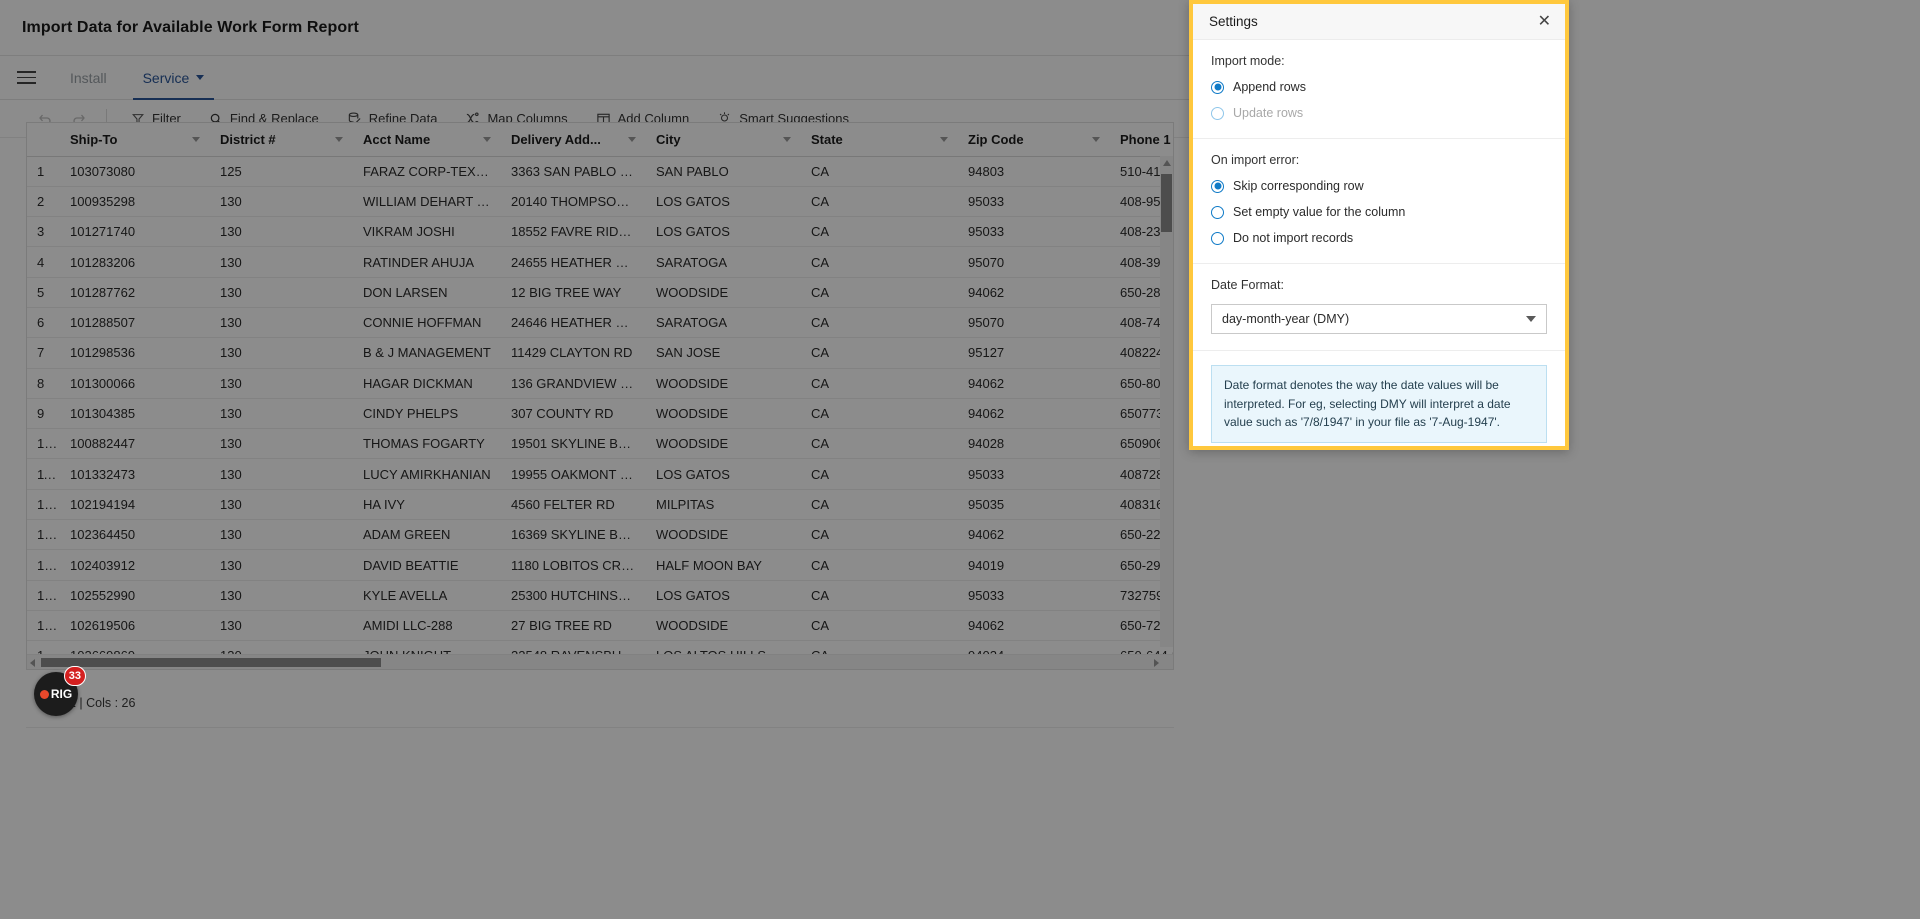 This screenshot has width=1920, height=919. What do you see at coordinates (573, 353) in the screenshot?
I see `cell-delivery-address: 11429 CLAYTON RD` at bounding box center [573, 353].